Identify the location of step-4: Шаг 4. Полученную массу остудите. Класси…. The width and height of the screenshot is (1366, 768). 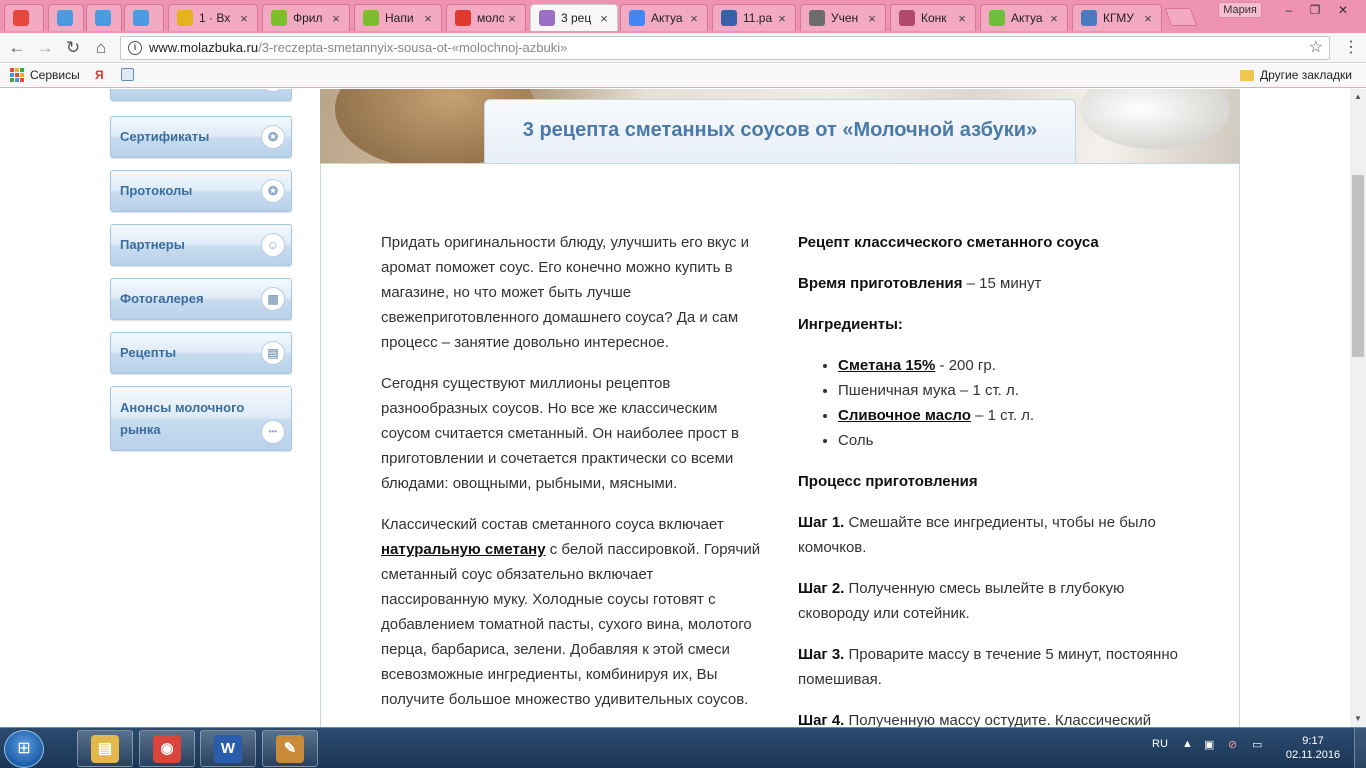
(994, 717).